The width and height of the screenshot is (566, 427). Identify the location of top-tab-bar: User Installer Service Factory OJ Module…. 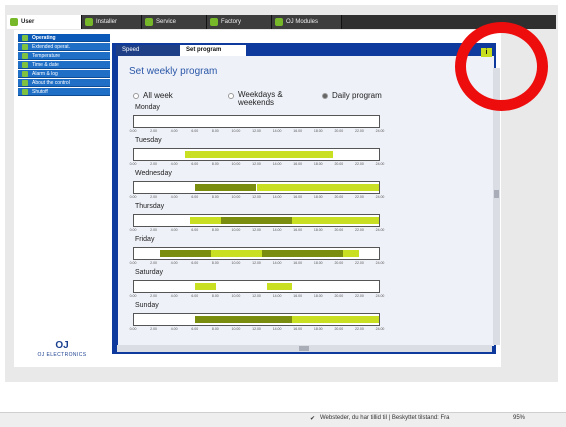
(281, 22).